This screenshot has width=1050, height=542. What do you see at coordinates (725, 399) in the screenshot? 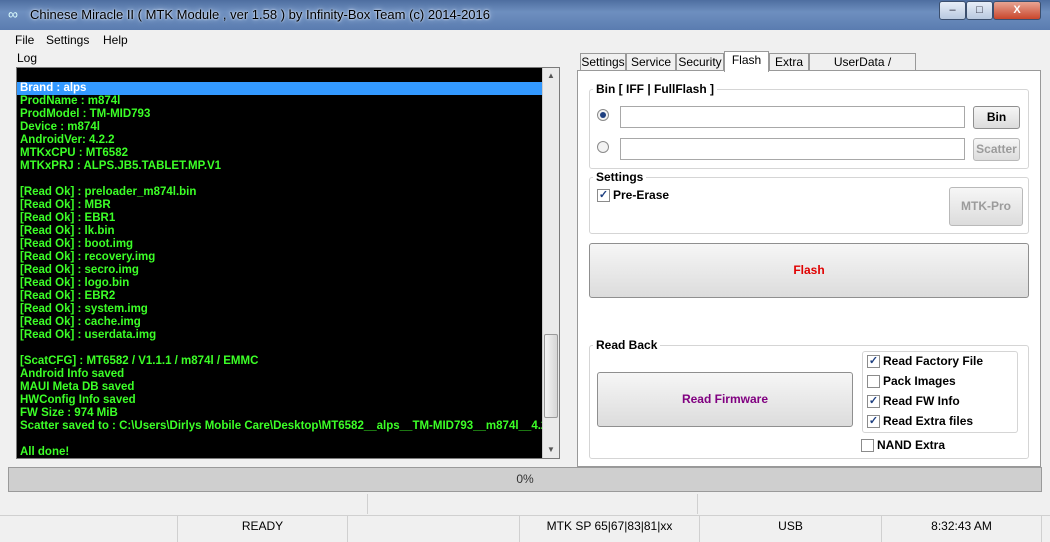
I see `read-firmware-button: Read Firmware` at bounding box center [725, 399].